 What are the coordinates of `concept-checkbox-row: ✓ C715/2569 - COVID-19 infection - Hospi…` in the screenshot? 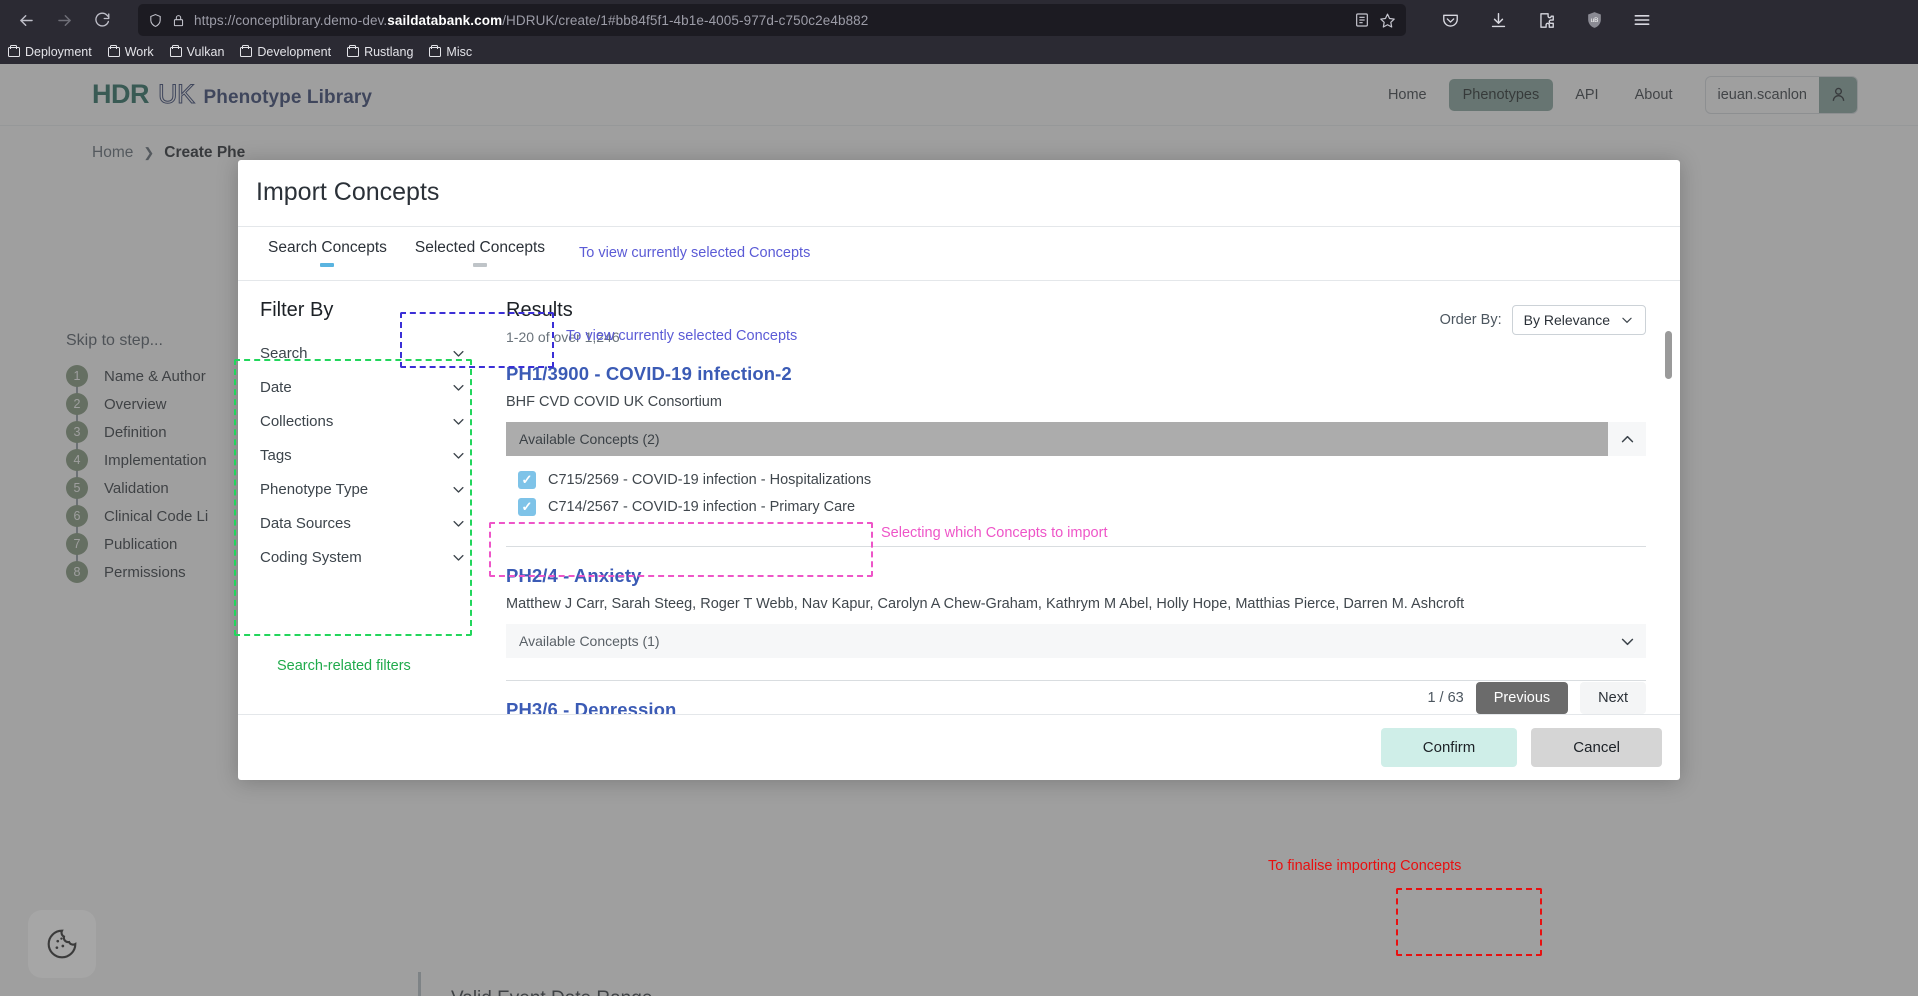 It's located at (1082, 479).